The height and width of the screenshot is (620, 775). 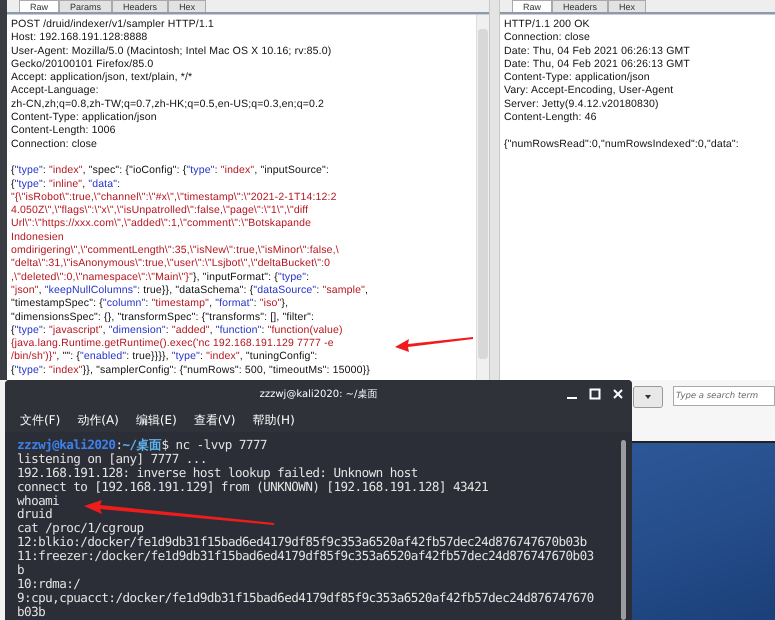 I want to click on header-line: Vary: Accept-Encoding, User-Agent, so click(x=589, y=91).